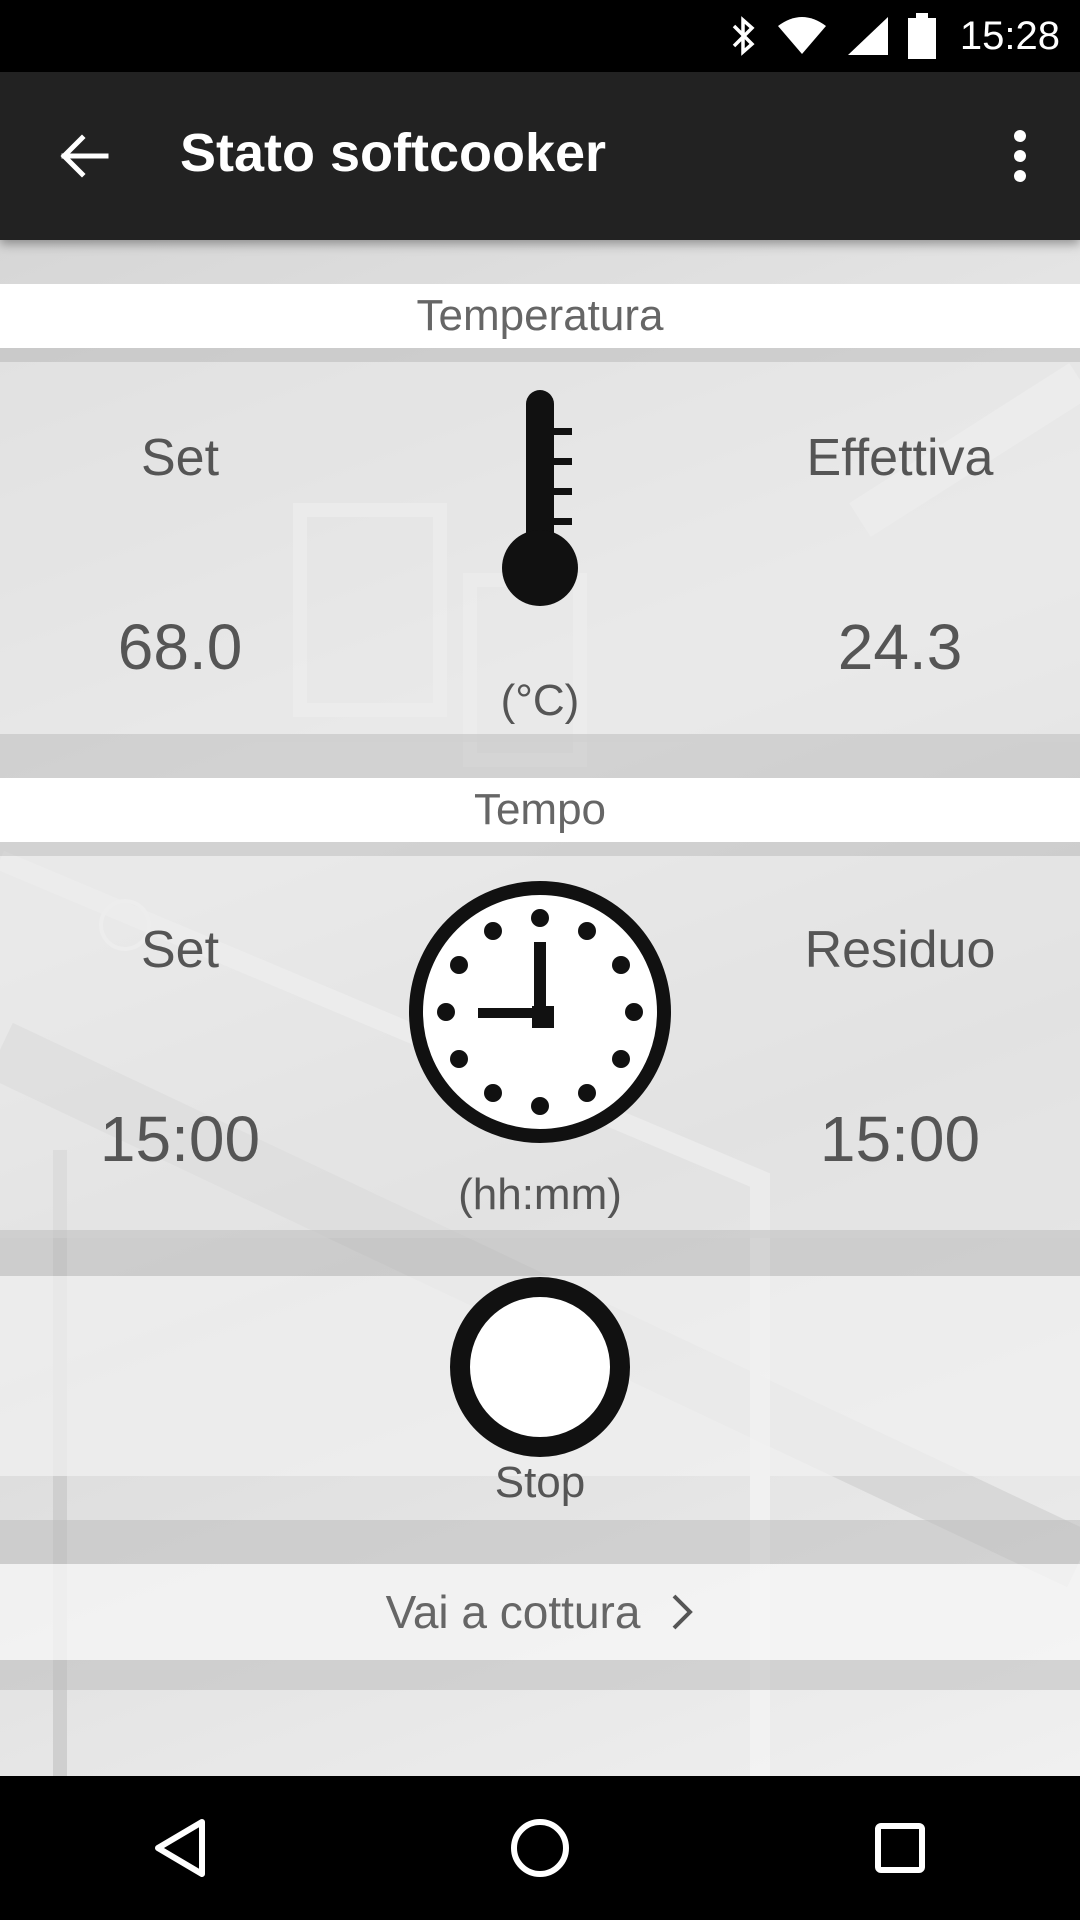  Describe the element at coordinates (540, 1194) in the screenshot. I see `time-unit: (hh:mm)` at that location.